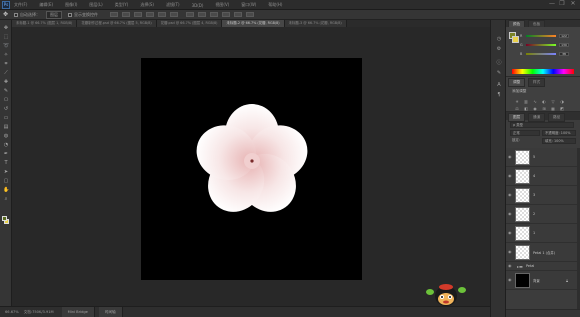 This screenshot has width=580, height=317. Describe the element at coordinates (39, 312) in the screenshot. I see `document-info: 文档:750K/3.91M` at that location.